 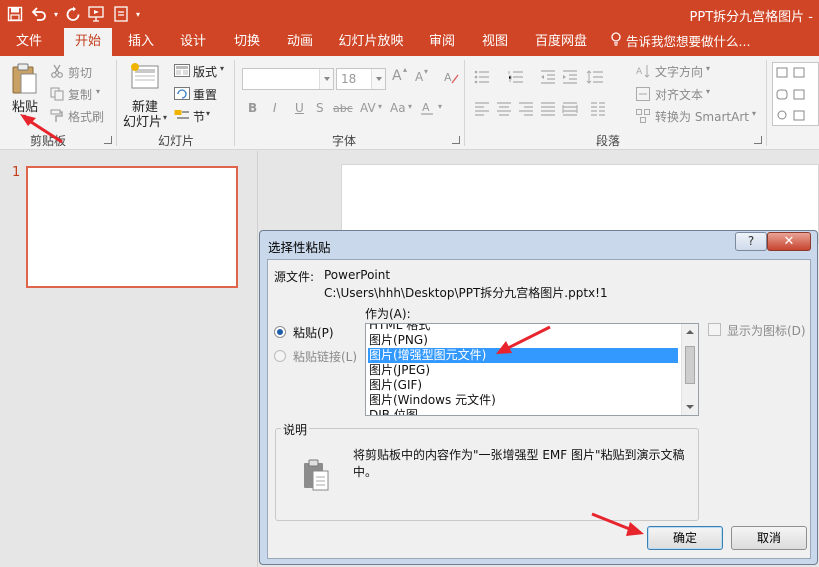 I want to click on tab-baidu-netdisk: 百度网盘, so click(x=561, y=42).